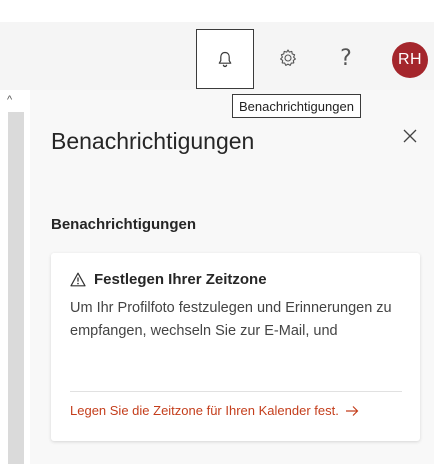 The height and width of the screenshot is (464, 434). What do you see at coordinates (124, 224) in the screenshot?
I see `section-title: Benachrichtigungen` at bounding box center [124, 224].